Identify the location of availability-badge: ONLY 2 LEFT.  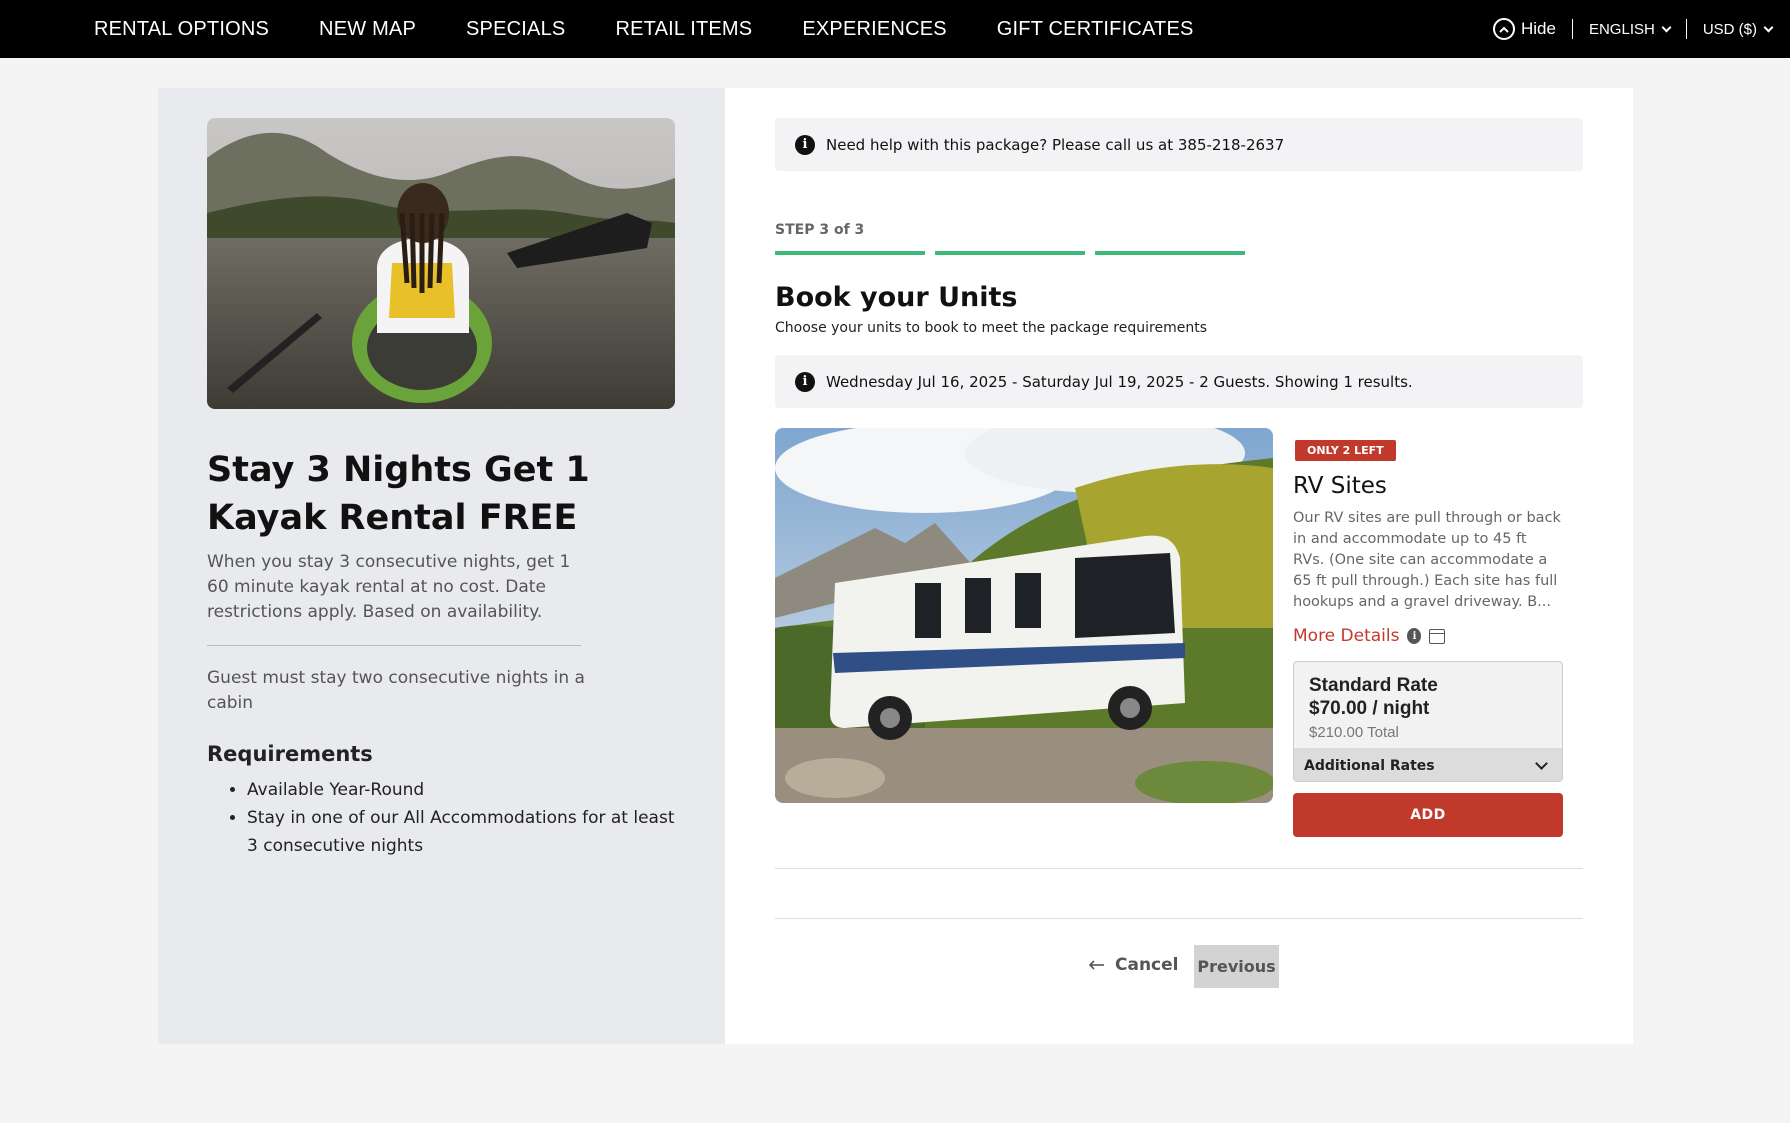
(1345, 450).